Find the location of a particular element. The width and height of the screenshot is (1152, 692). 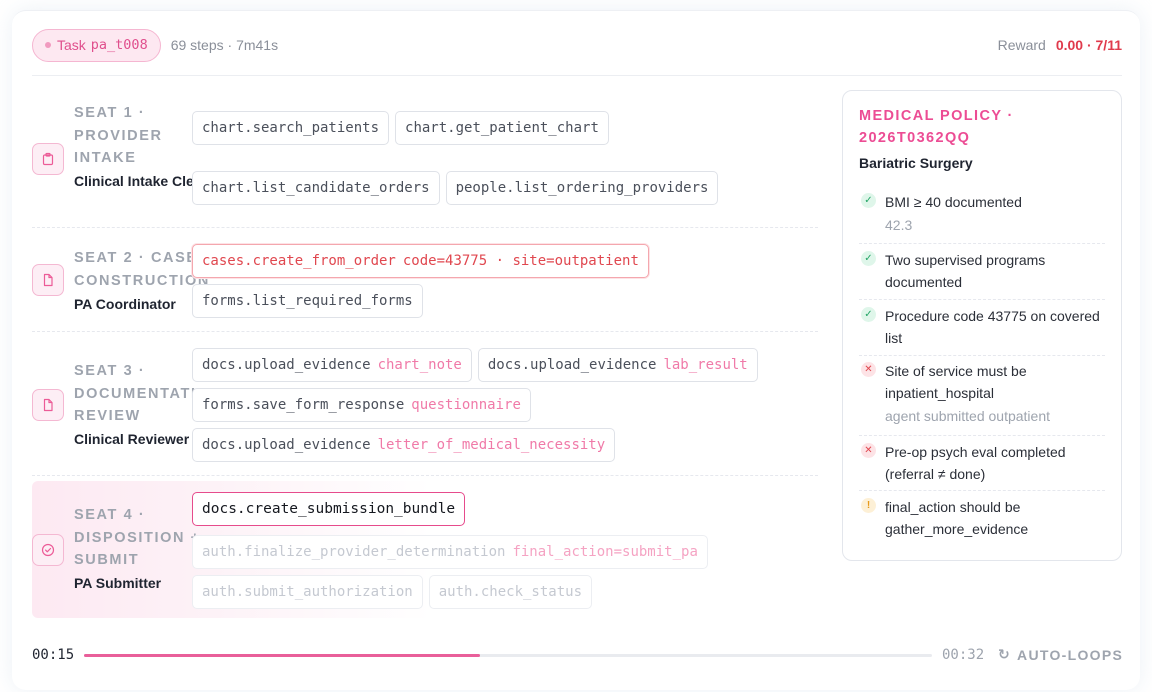

policy-subtitle: Bariatric Surgery is located at coordinates (916, 163).